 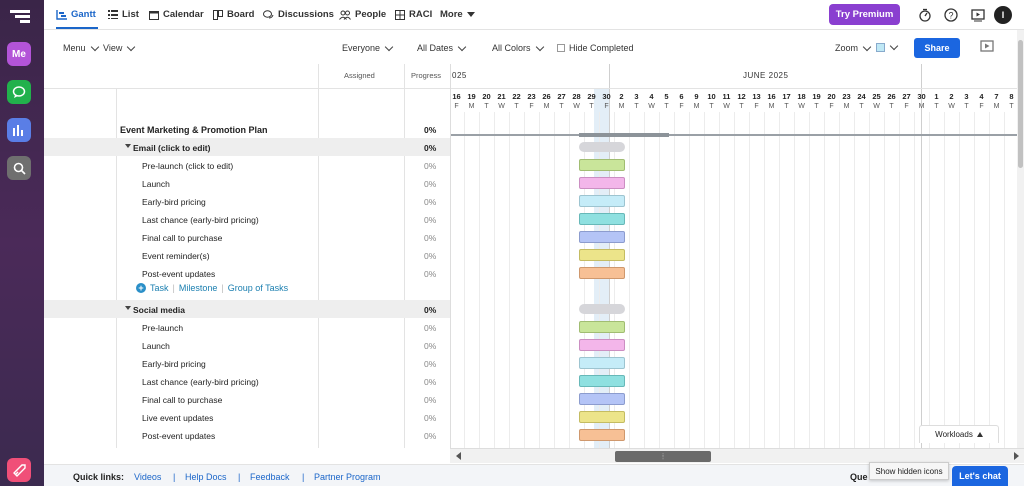 What do you see at coordinates (247, 165) in the screenshot?
I see `task-row: Pre-launch (click to edit) 0%` at bounding box center [247, 165].